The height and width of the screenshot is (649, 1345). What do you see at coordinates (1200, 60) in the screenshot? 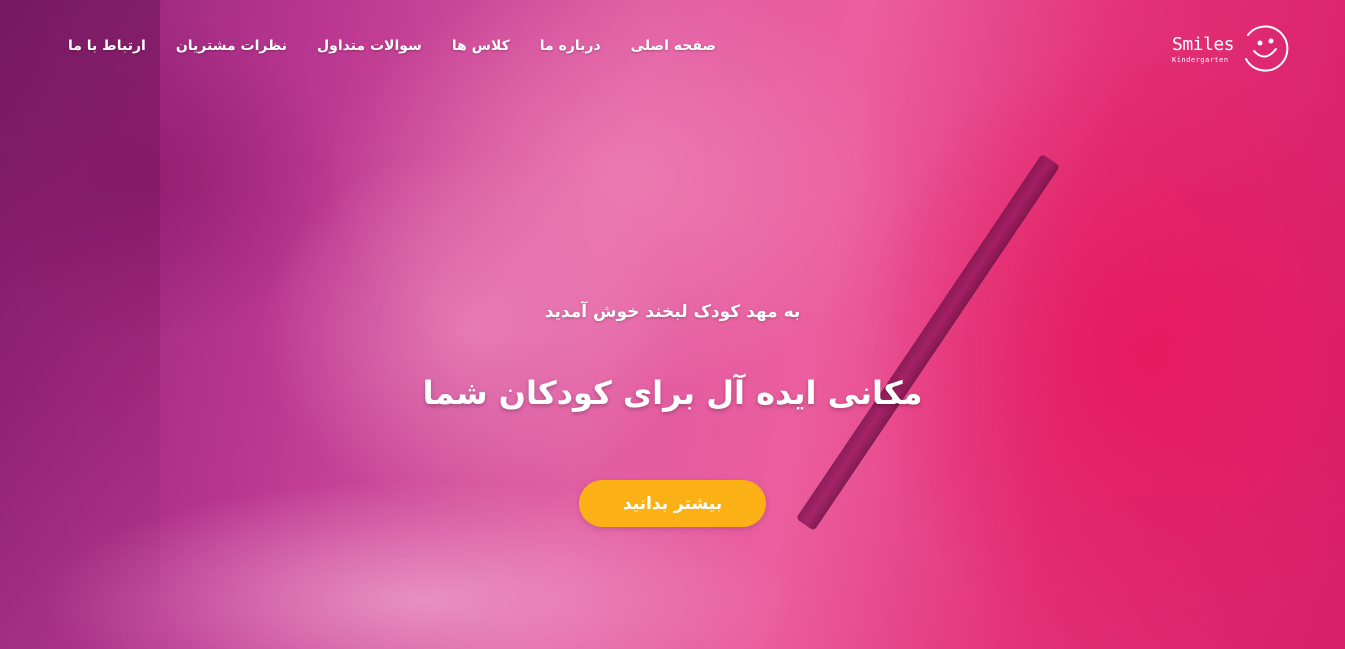
I see `logo-tagline: Kindergarten` at bounding box center [1200, 60].